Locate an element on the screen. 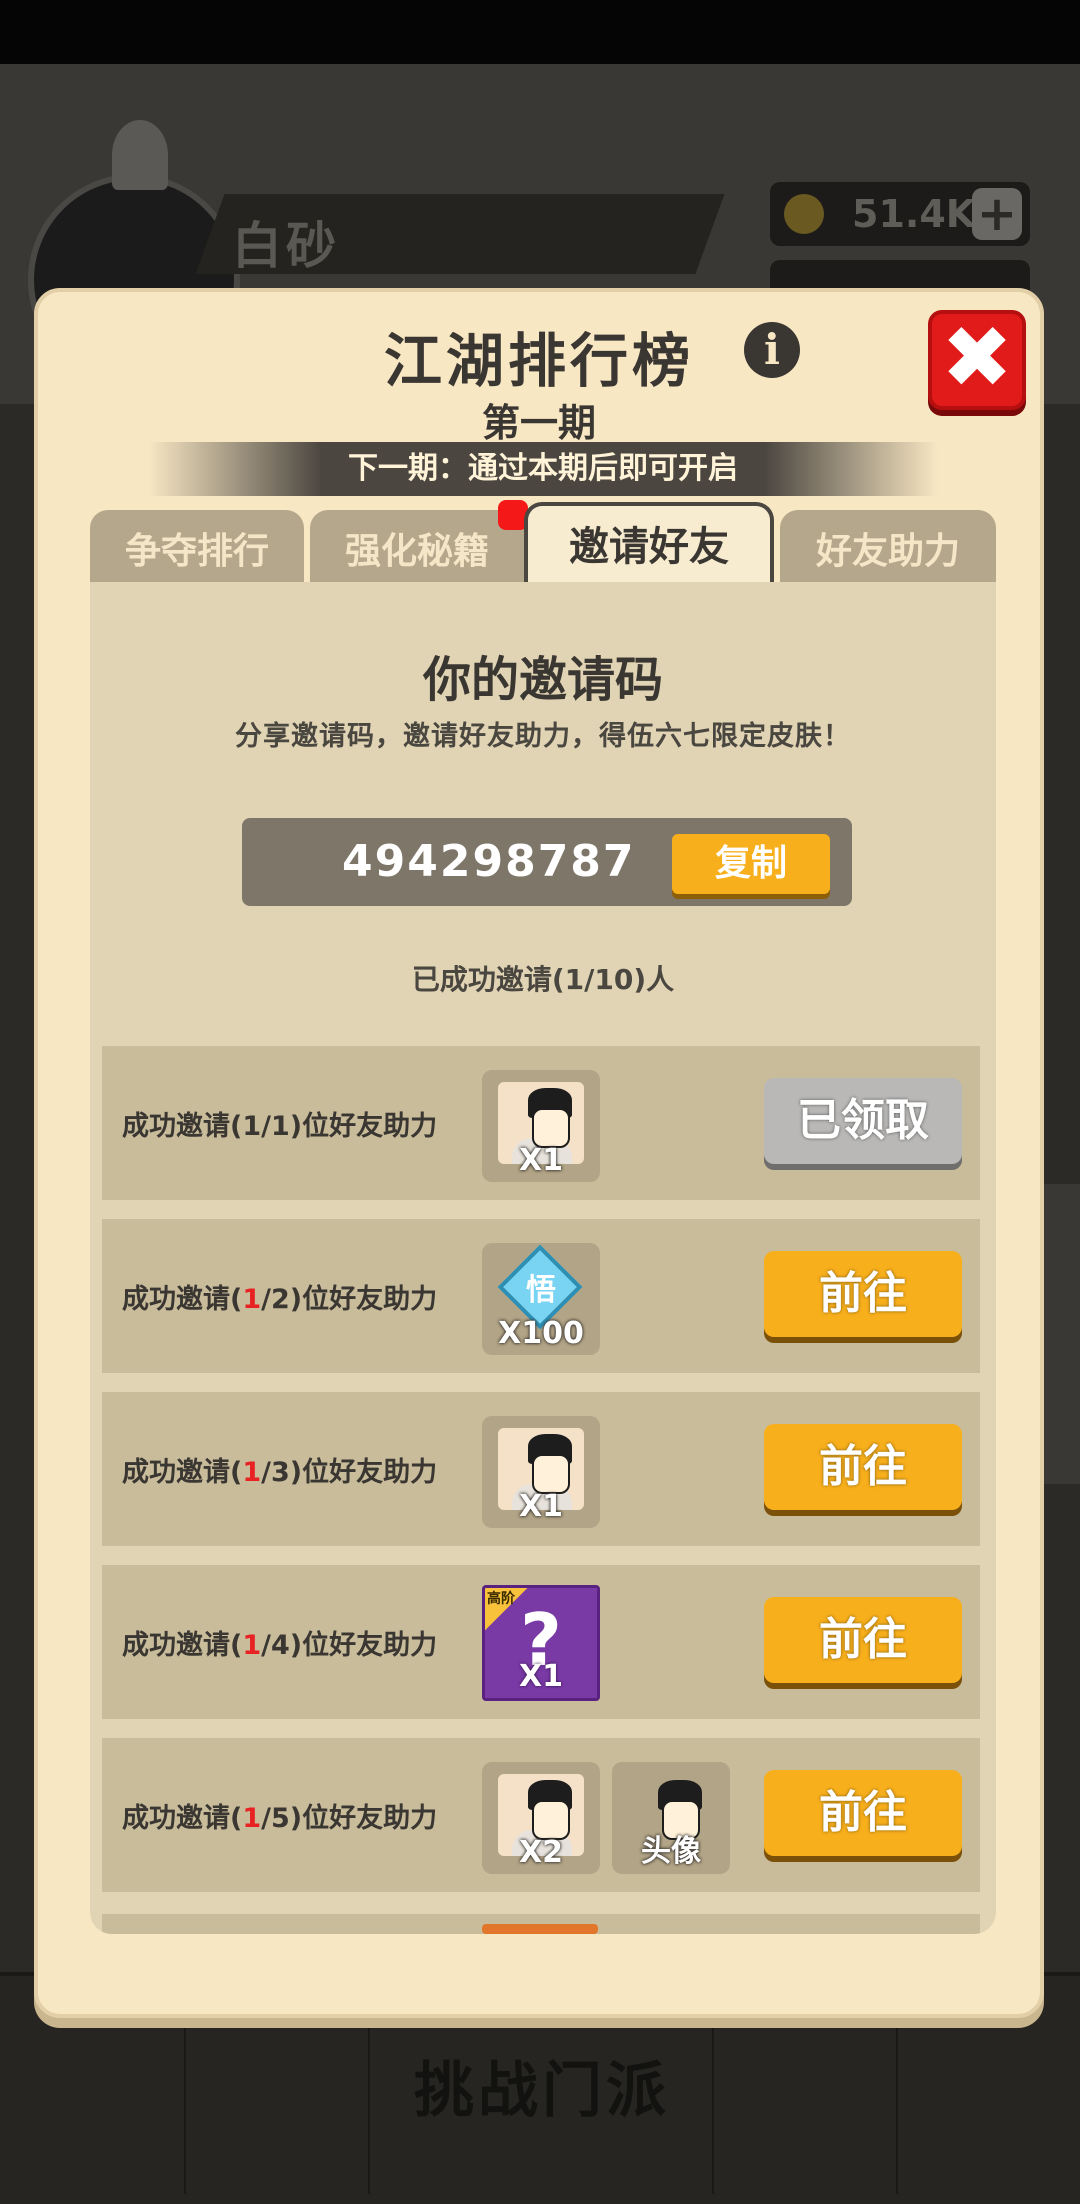 The width and height of the screenshot is (1080, 2204). reward-quantity: X2 is located at coordinates (540, 1852).